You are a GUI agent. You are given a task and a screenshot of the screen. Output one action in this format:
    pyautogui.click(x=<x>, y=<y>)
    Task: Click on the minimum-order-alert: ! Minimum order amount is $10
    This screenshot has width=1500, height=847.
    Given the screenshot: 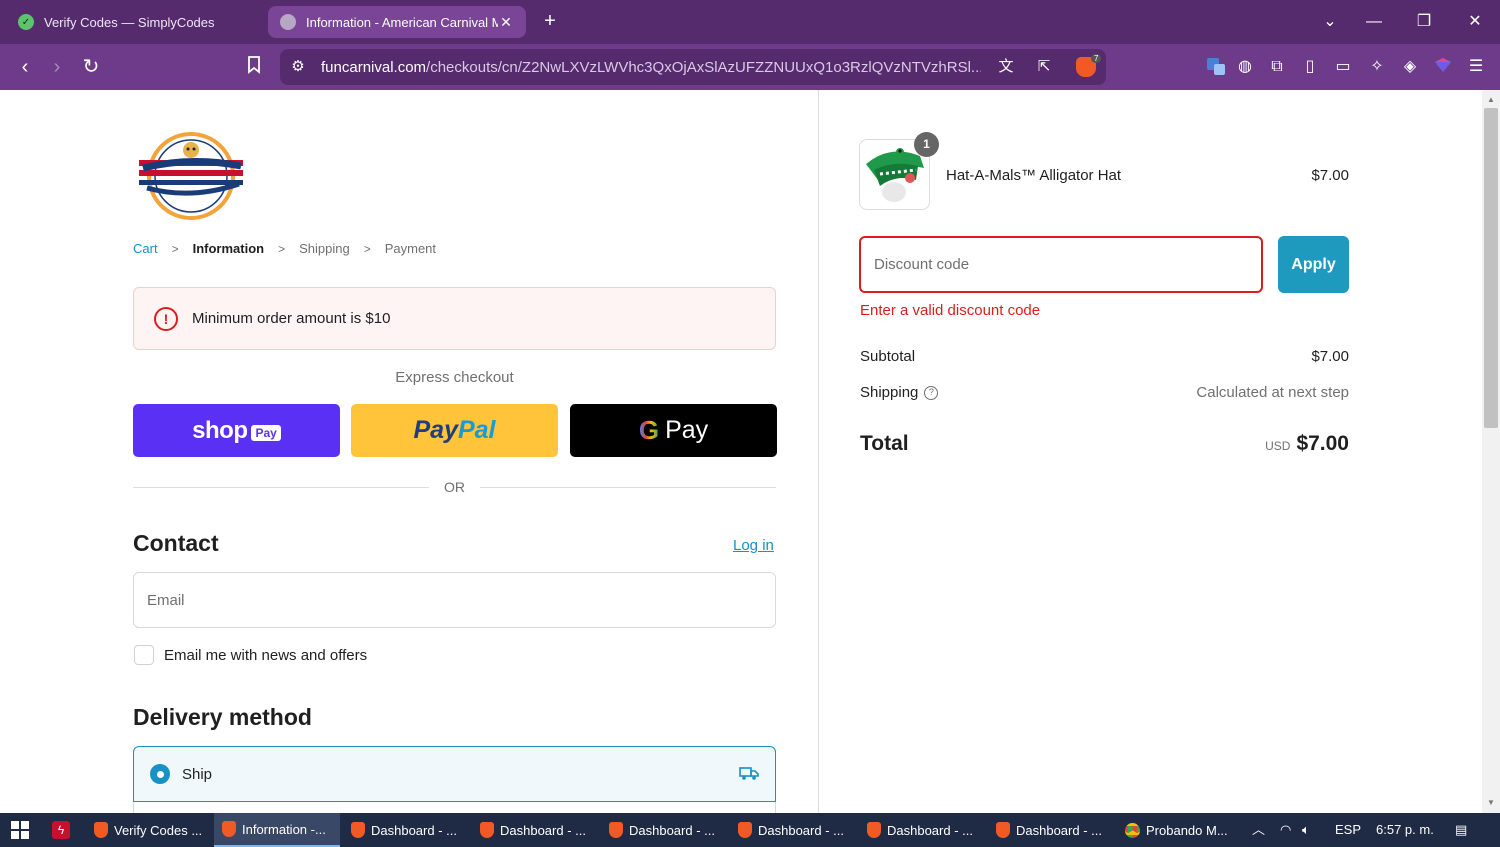 What is the action you would take?
    pyautogui.click(x=454, y=318)
    